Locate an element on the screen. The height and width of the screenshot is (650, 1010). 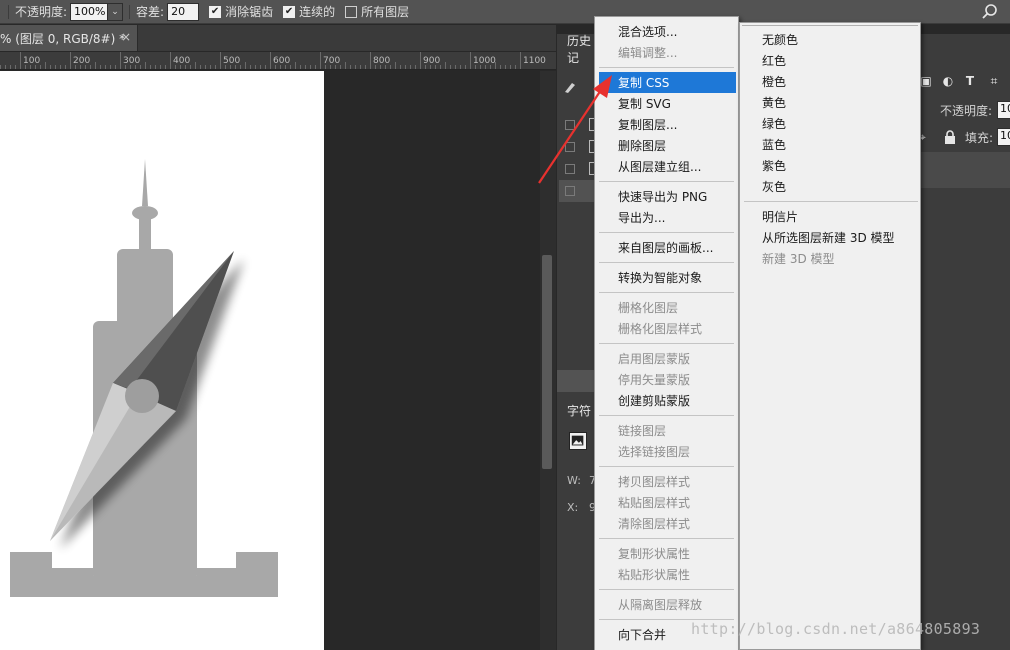
menu-item: 明信片 is located at coordinates (830, 216).